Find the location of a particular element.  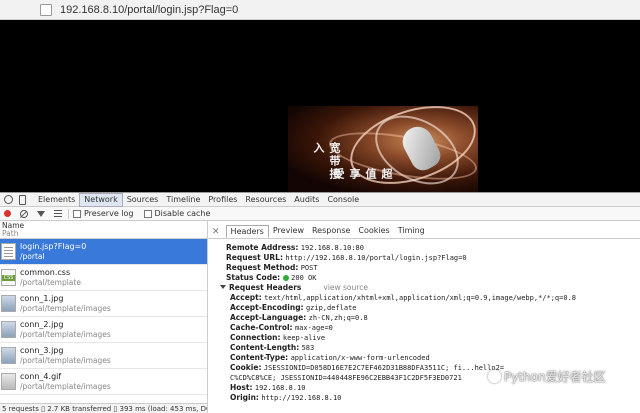

tab-preview: Preview is located at coordinates (288, 231).